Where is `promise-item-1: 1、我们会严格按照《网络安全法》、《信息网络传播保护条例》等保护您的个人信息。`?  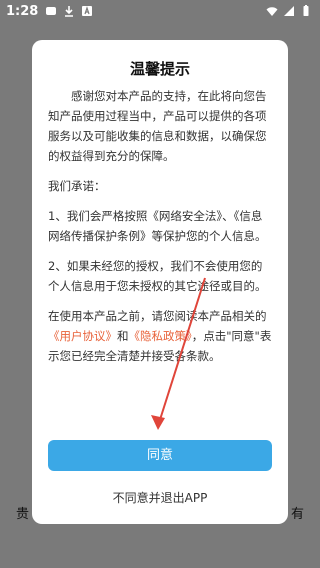
promise-item-1: 1、我们会严格按照《网络安全法》、《信息网络传播保护条例》等保护您的个人信息。 is located at coordinates (157, 226).